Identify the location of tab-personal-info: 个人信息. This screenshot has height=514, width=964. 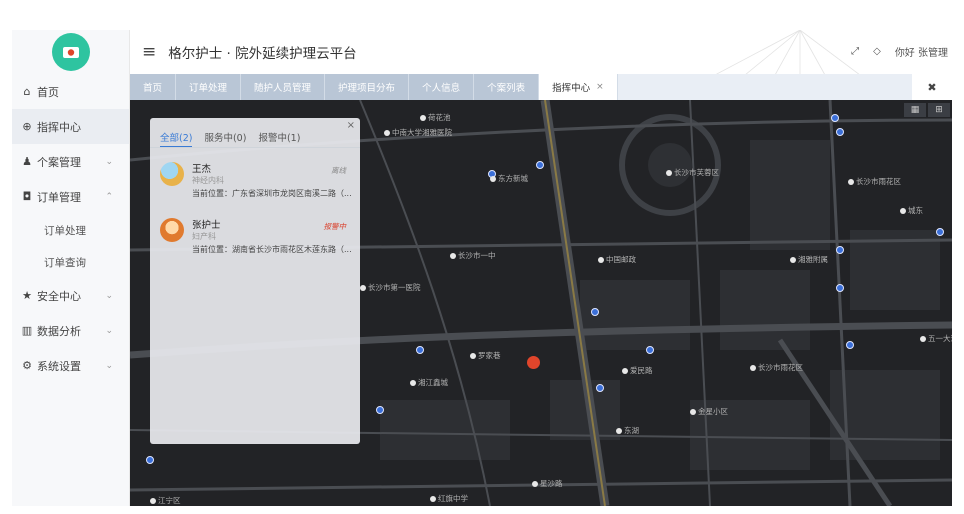
(442, 87).